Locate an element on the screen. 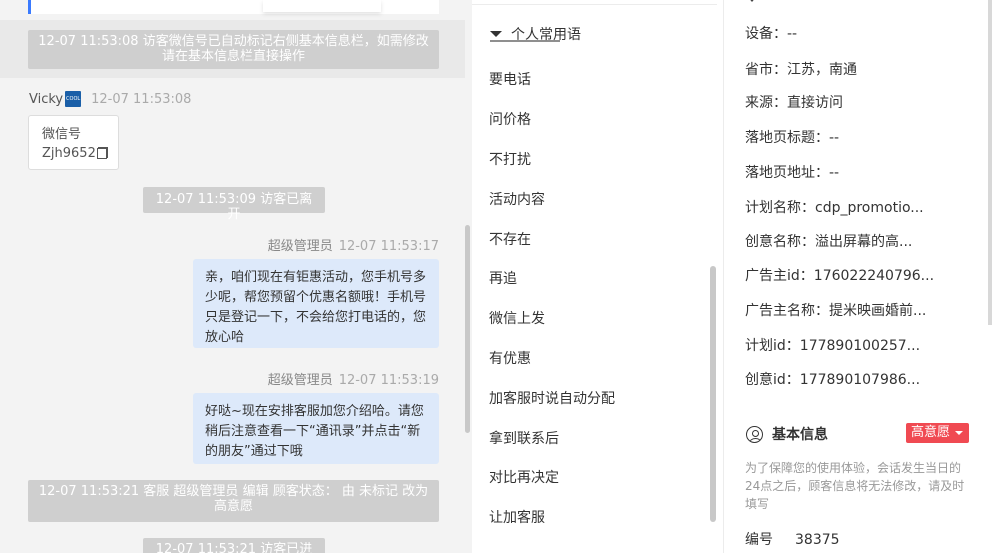 The image size is (992, 553). info-scrollbar is located at coordinates (990, 162).